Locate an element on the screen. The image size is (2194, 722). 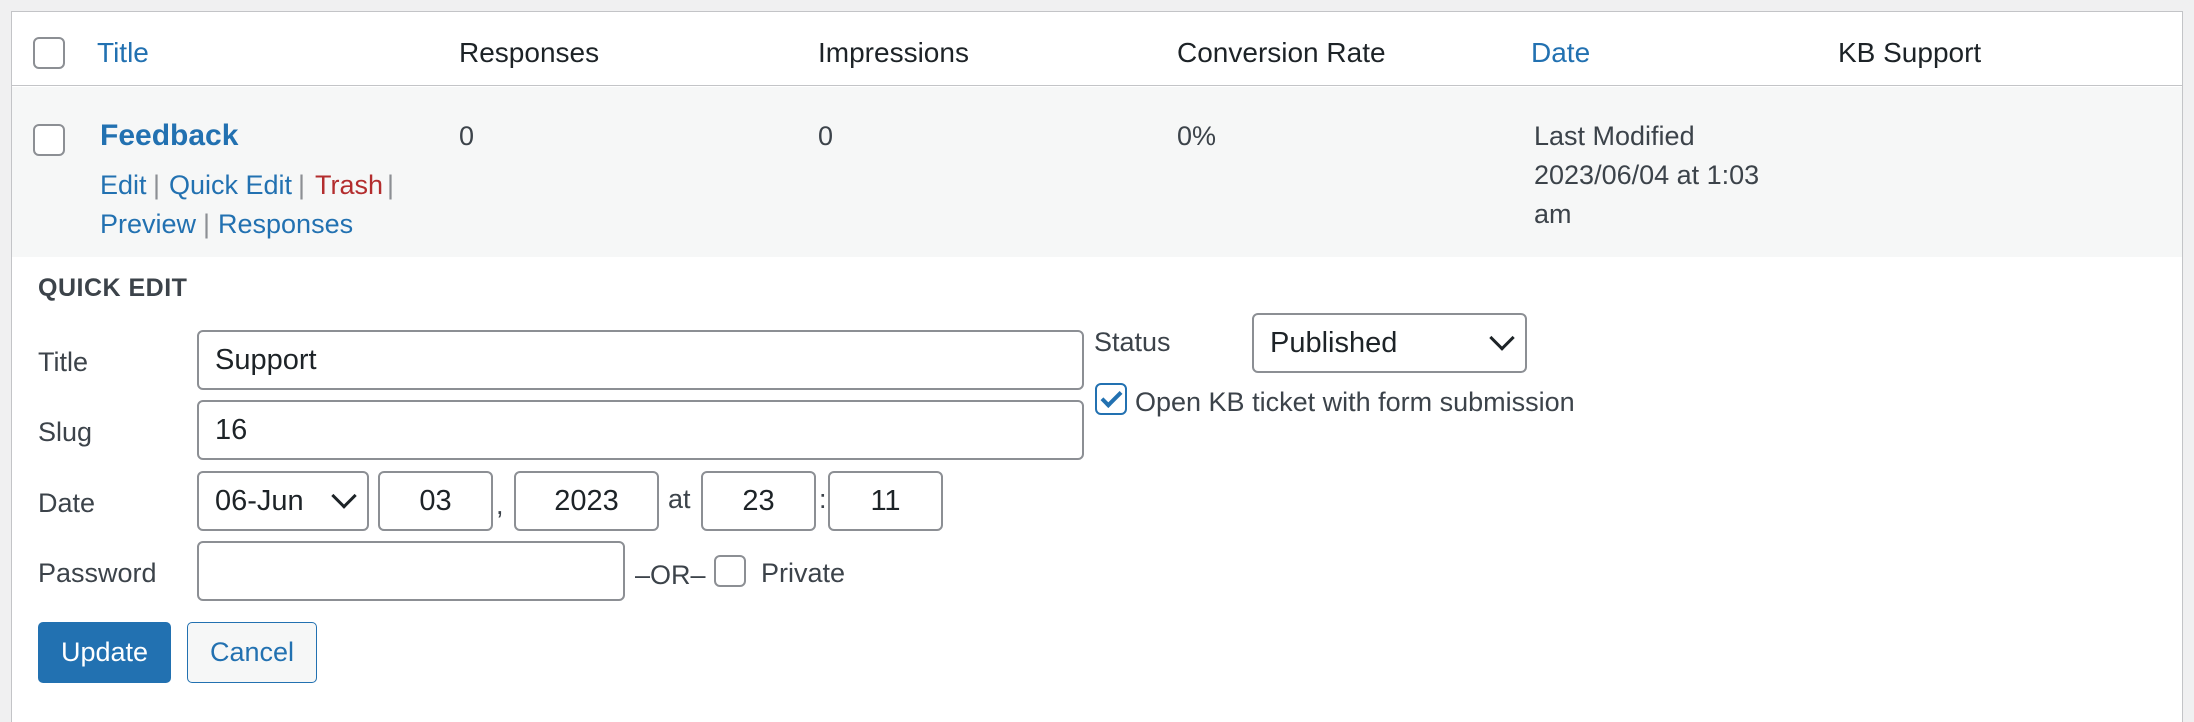
select-all-checkbox is located at coordinates (49, 53).